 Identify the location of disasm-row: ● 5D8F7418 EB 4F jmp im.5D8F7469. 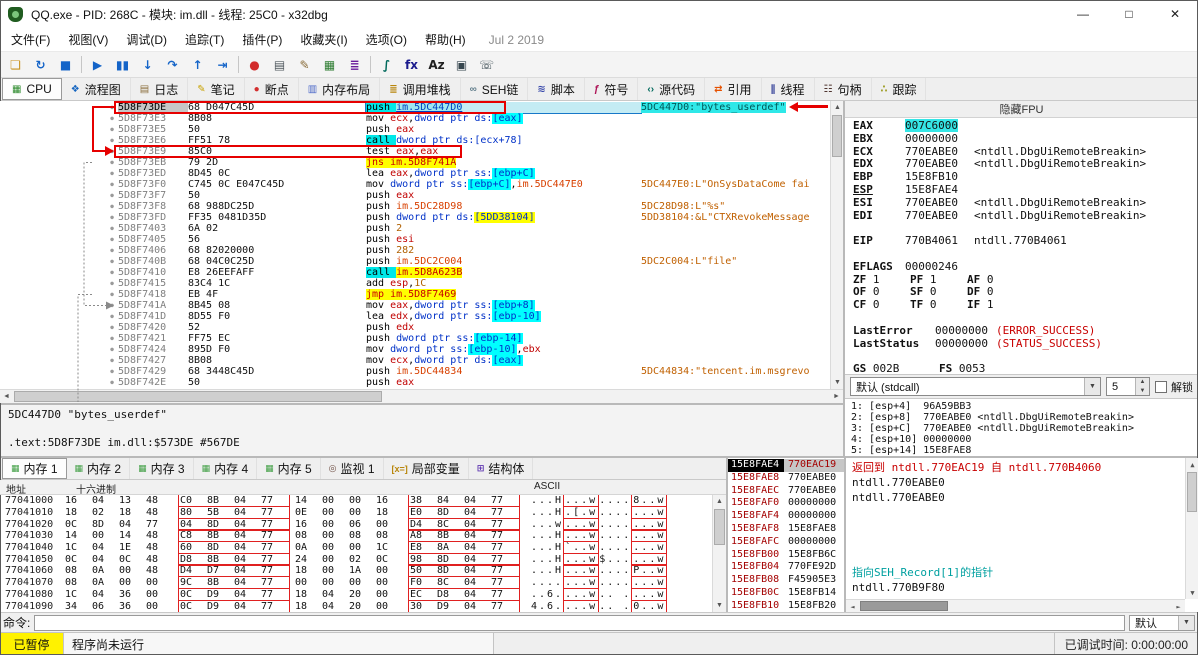
(415, 294).